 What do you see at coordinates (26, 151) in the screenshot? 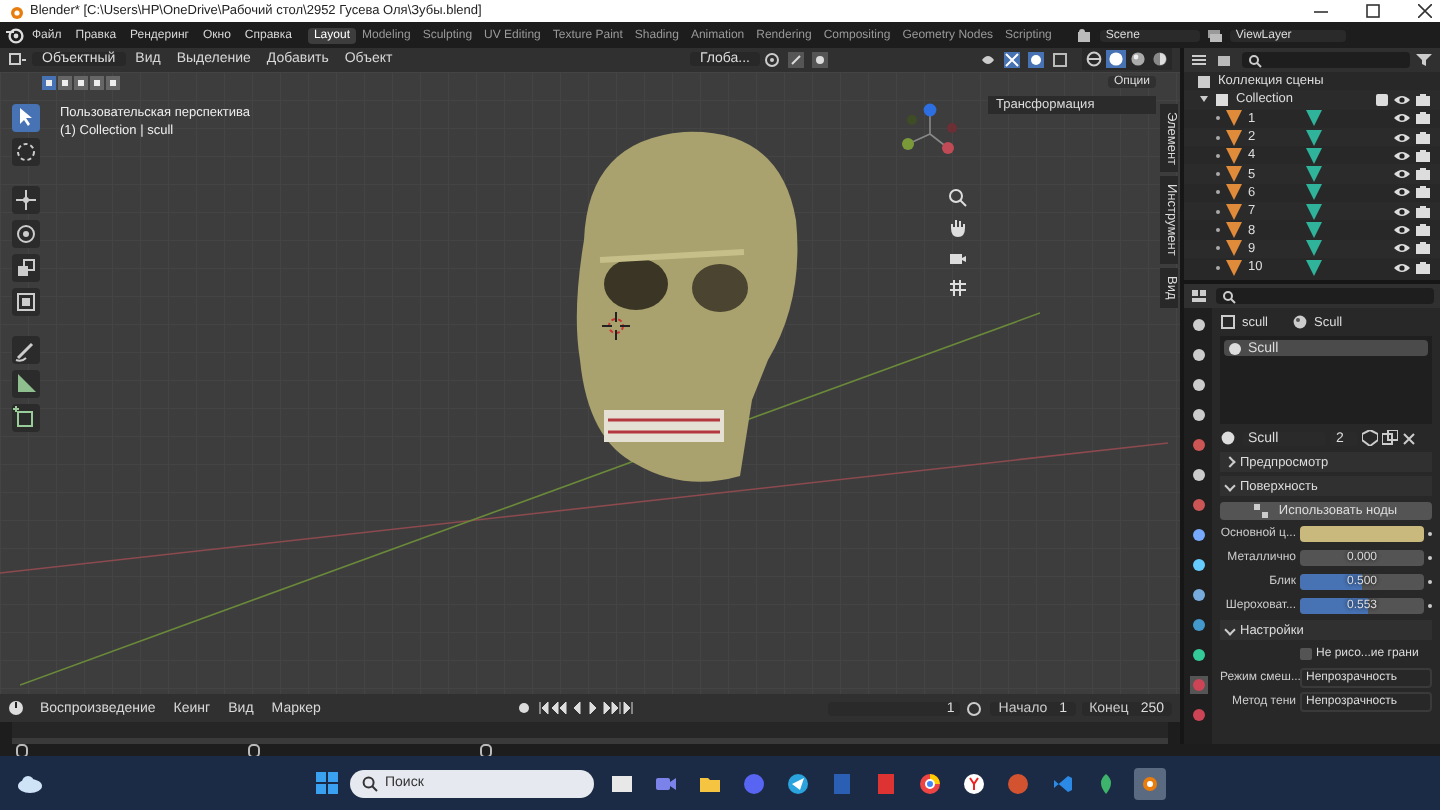
I see `cursor-tool-icon` at bounding box center [26, 151].